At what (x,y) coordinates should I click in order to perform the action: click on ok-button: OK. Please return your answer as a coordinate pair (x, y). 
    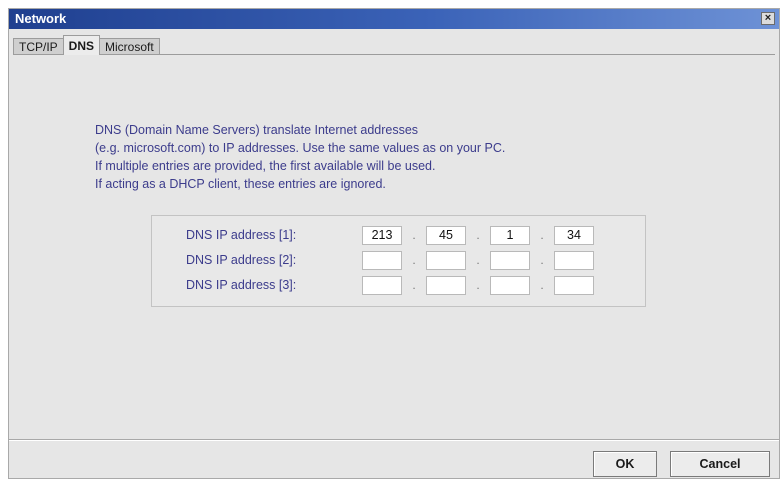
    Looking at the image, I should click on (625, 464).